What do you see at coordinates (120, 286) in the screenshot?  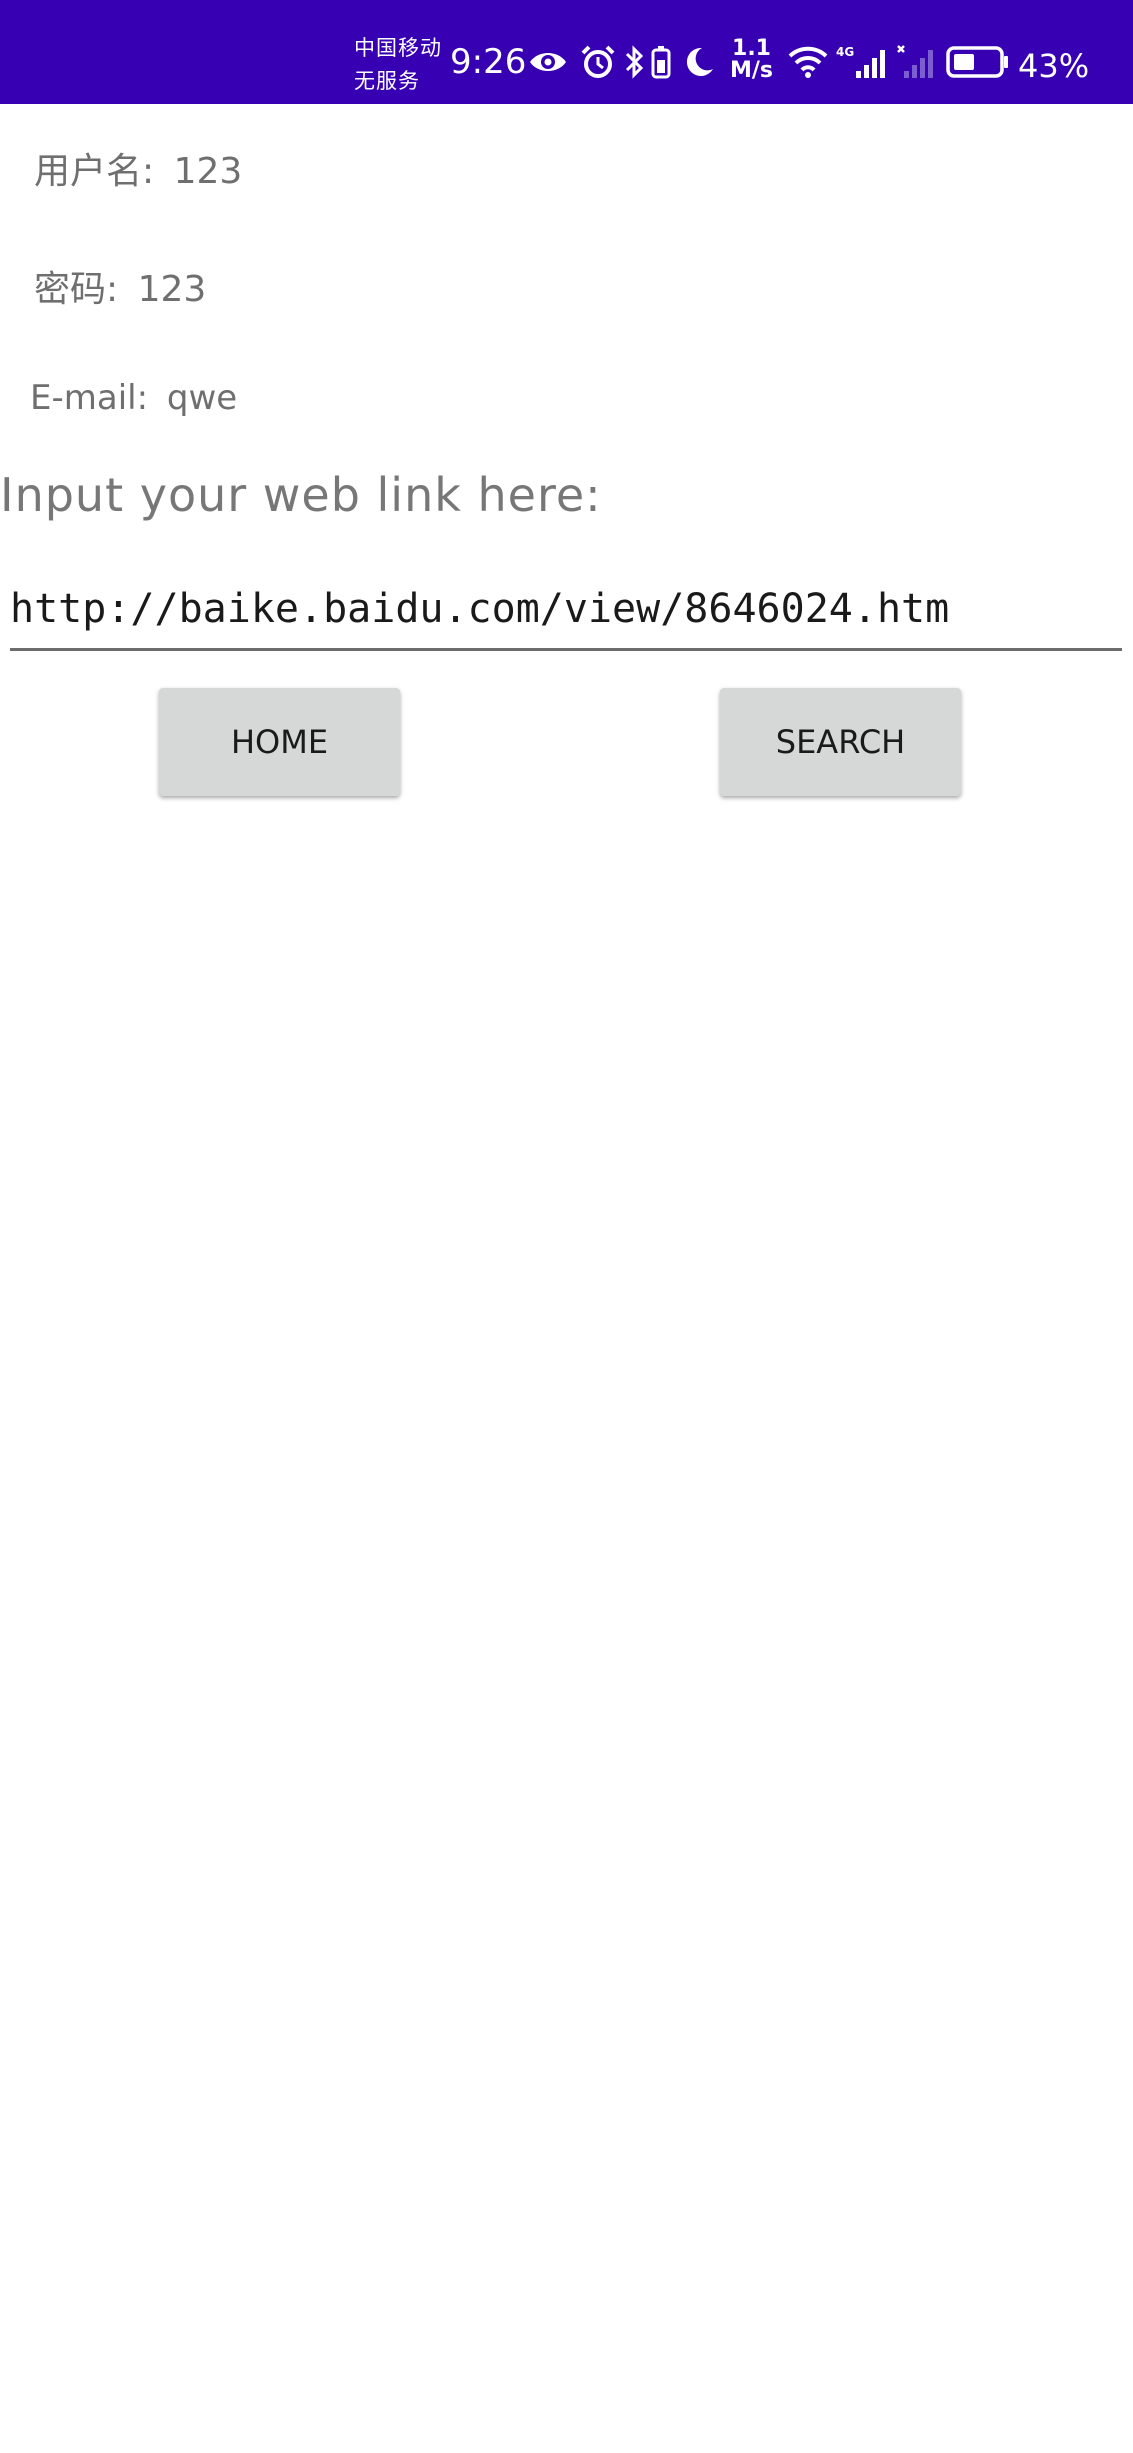 I see `password-row: 密码: 123` at bounding box center [120, 286].